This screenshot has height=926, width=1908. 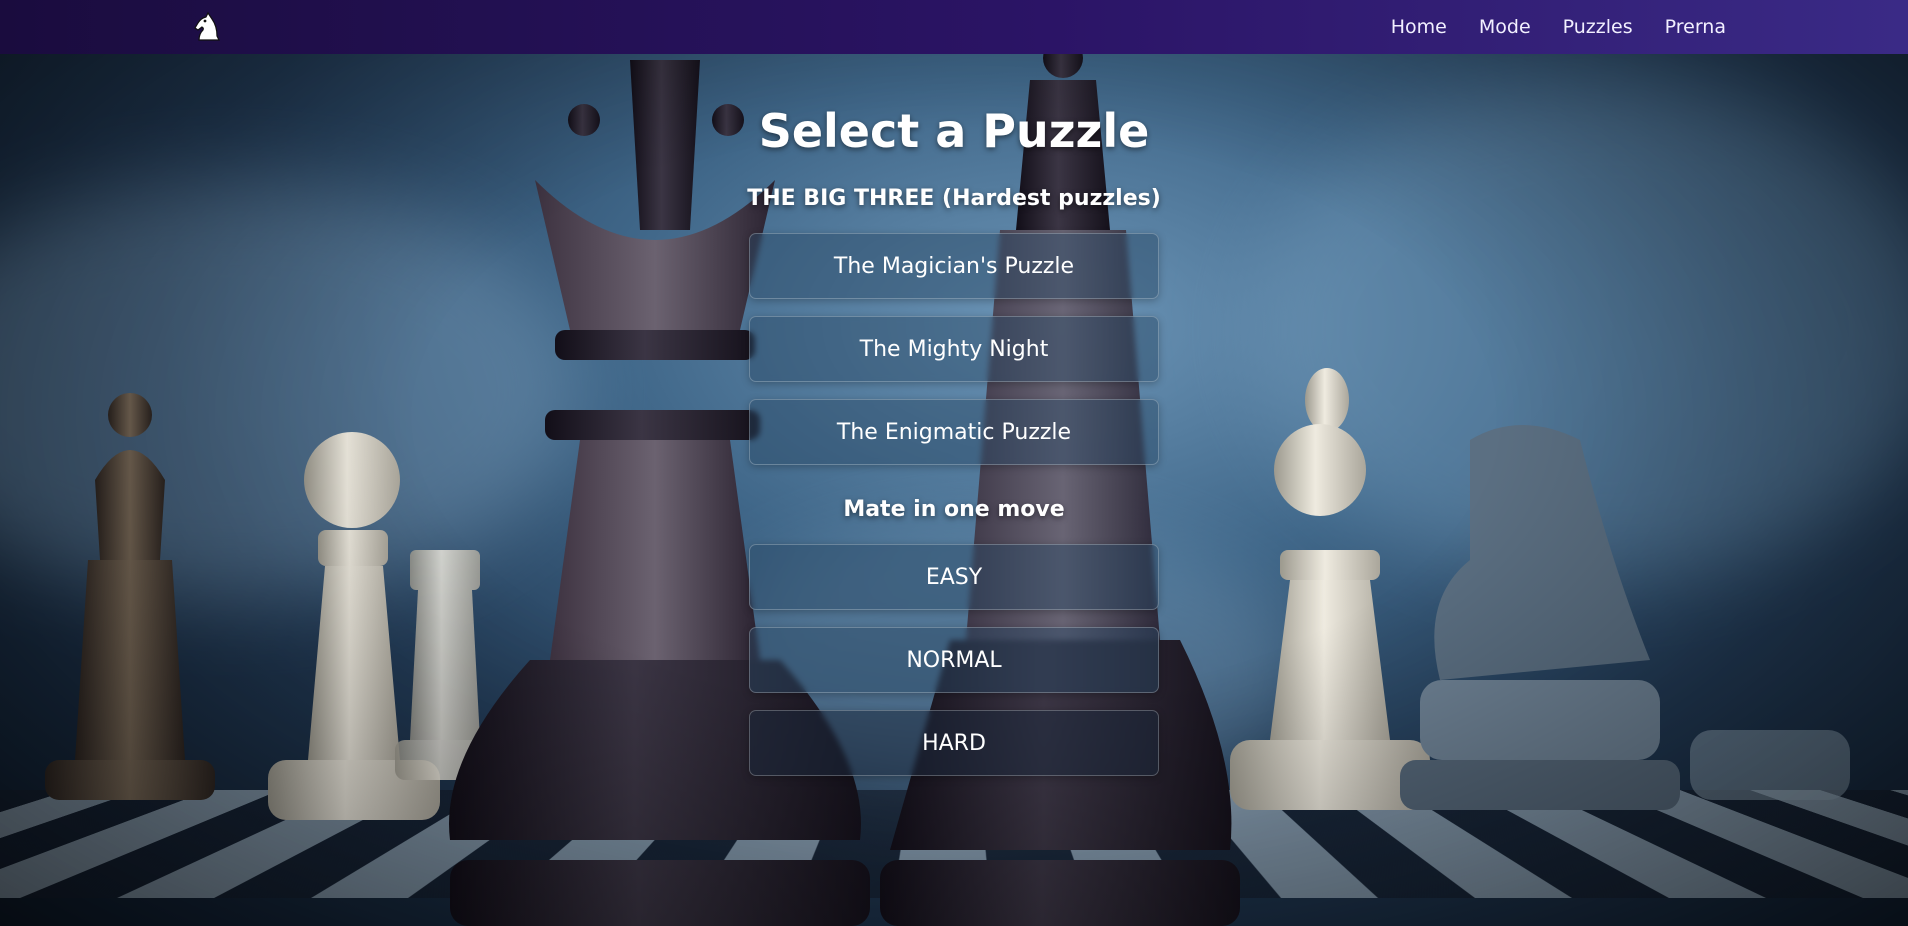 I want to click on difficulty-list: EASY NORMAL HARD, so click(x=954, y=649).